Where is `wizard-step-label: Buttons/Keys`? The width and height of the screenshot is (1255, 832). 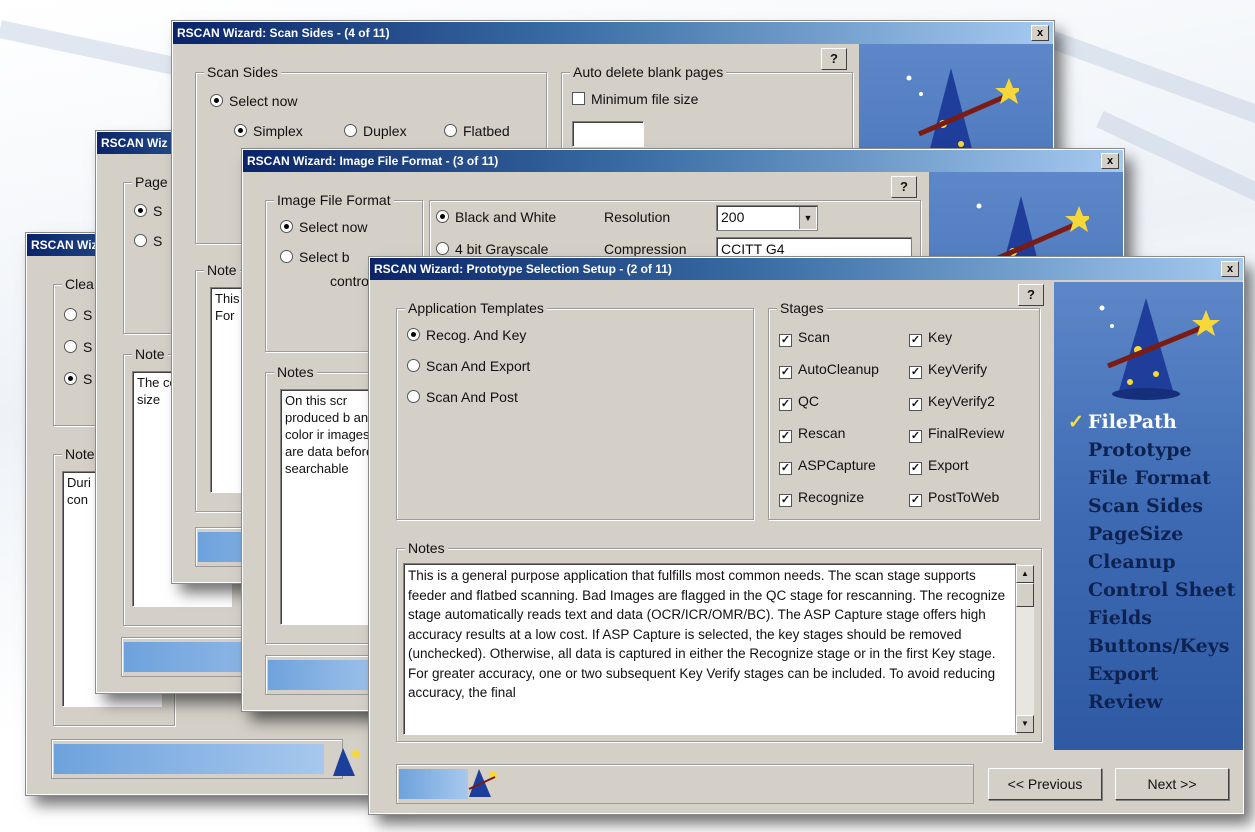
wizard-step-label: Buttons/Keys is located at coordinates (1159, 646).